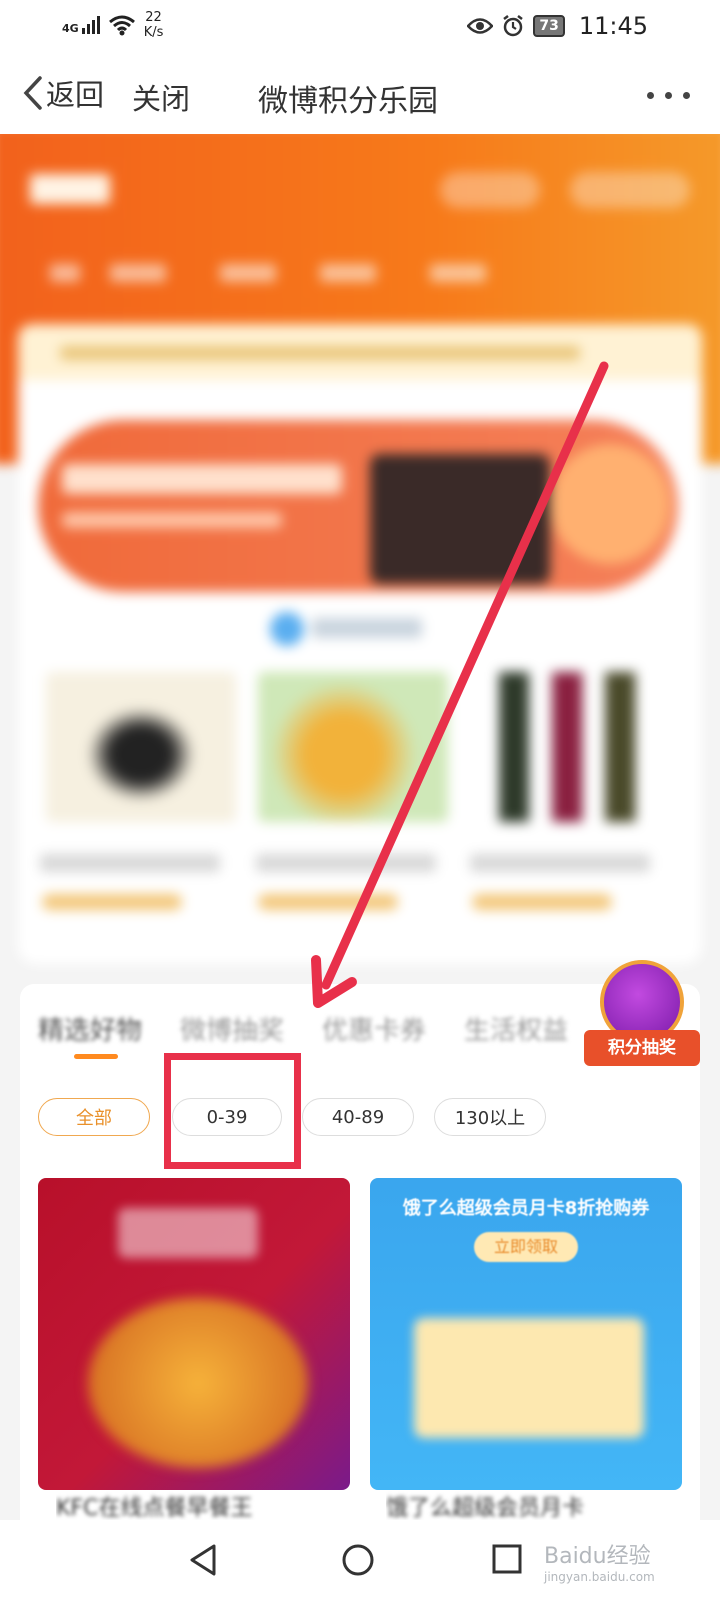  Describe the element at coordinates (367, 628) in the screenshot. I see `section-heading` at that location.